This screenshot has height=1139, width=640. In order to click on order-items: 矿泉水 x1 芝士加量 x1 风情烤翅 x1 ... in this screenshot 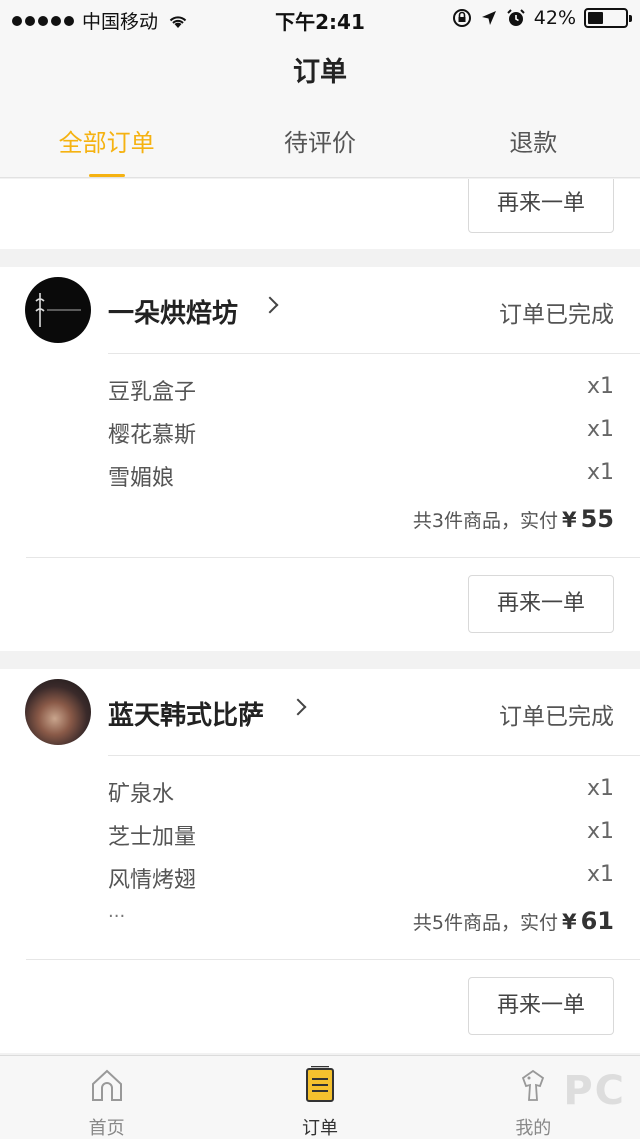, I will do `click(361, 850)`.